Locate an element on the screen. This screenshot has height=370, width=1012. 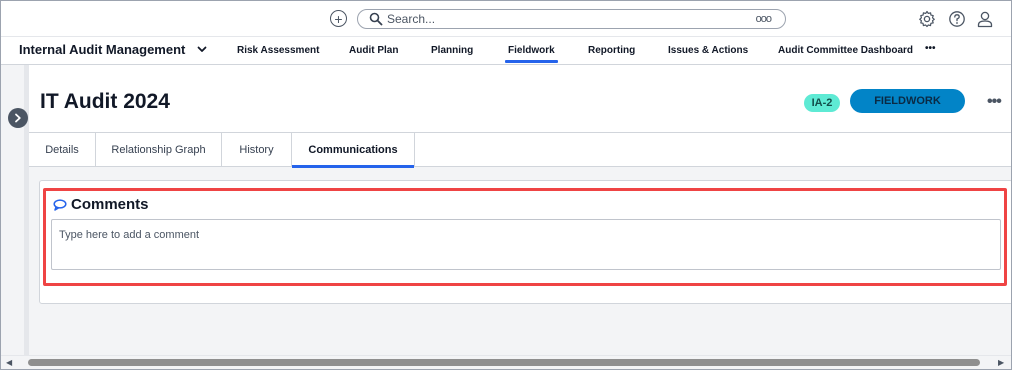
search-box: ooo is located at coordinates (571, 19).